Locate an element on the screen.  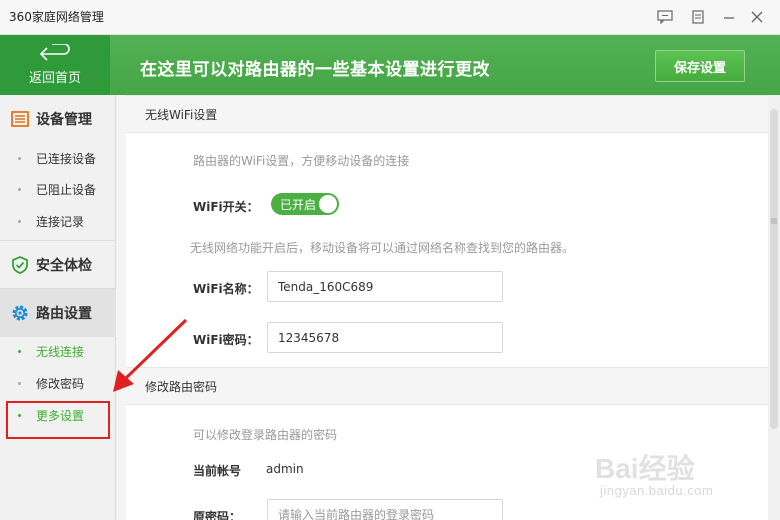
scrollbar-thumb is located at coordinates (774, 269).